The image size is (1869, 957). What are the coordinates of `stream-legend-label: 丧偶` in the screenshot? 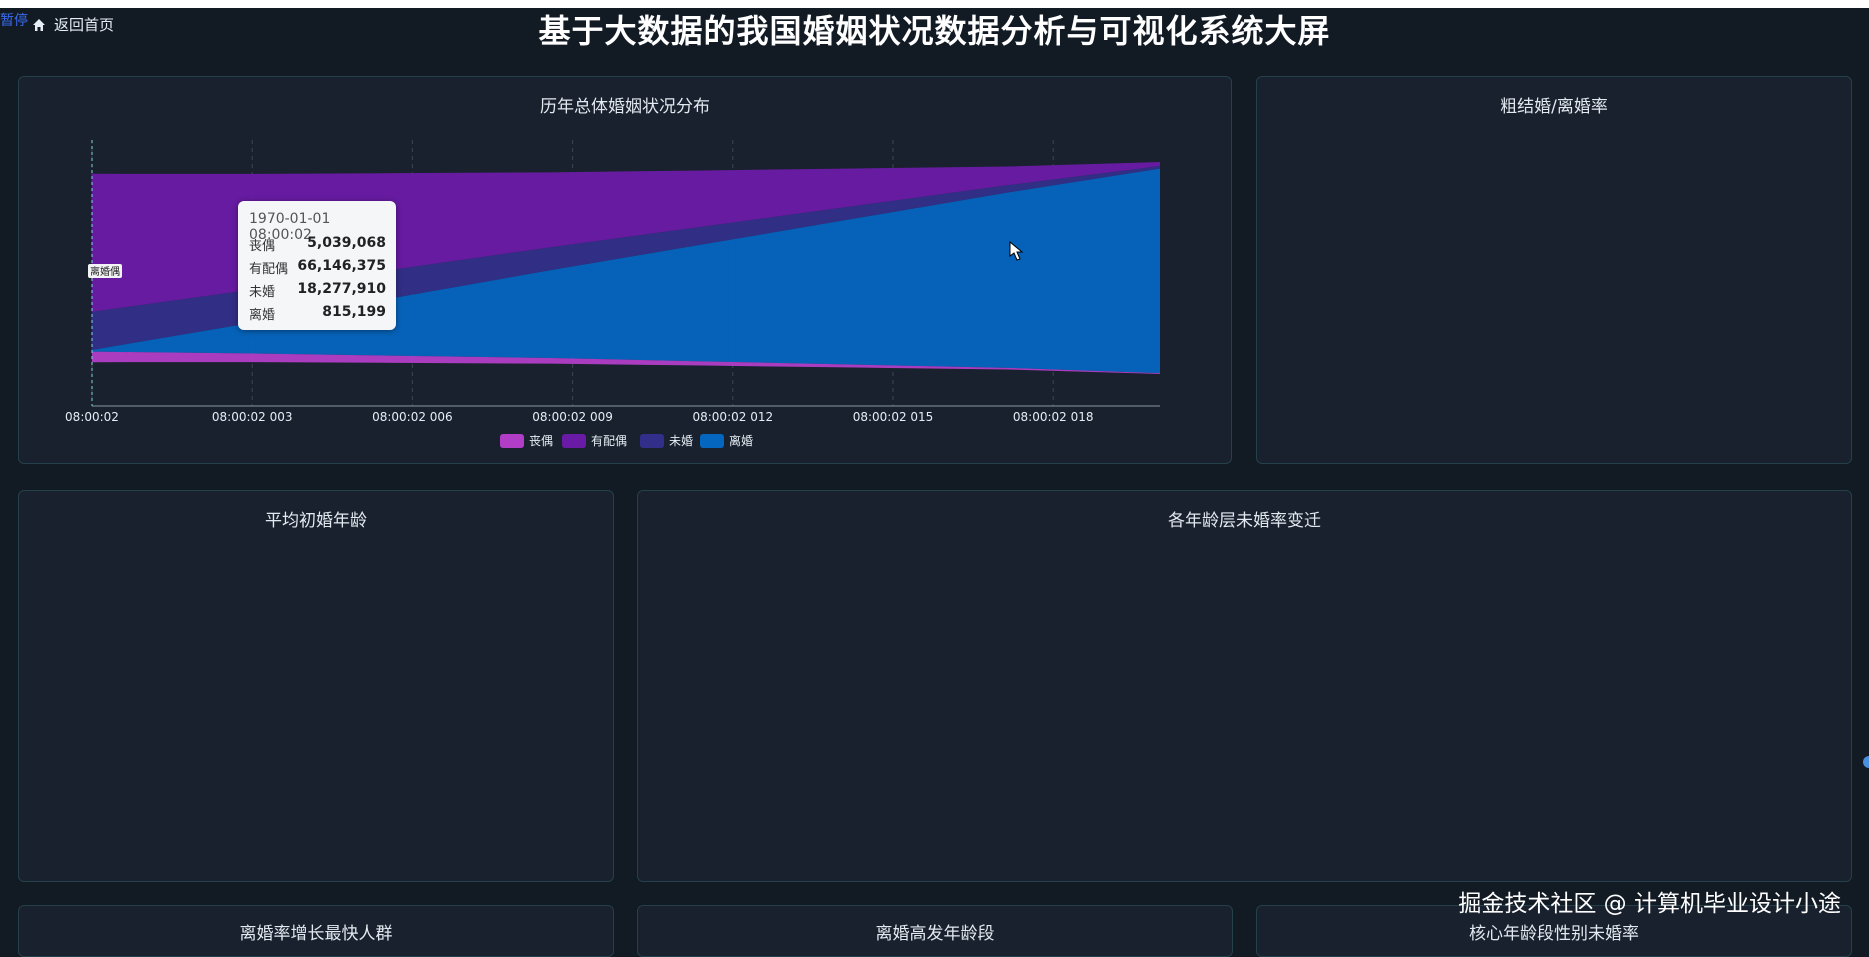 It's located at (541, 441).